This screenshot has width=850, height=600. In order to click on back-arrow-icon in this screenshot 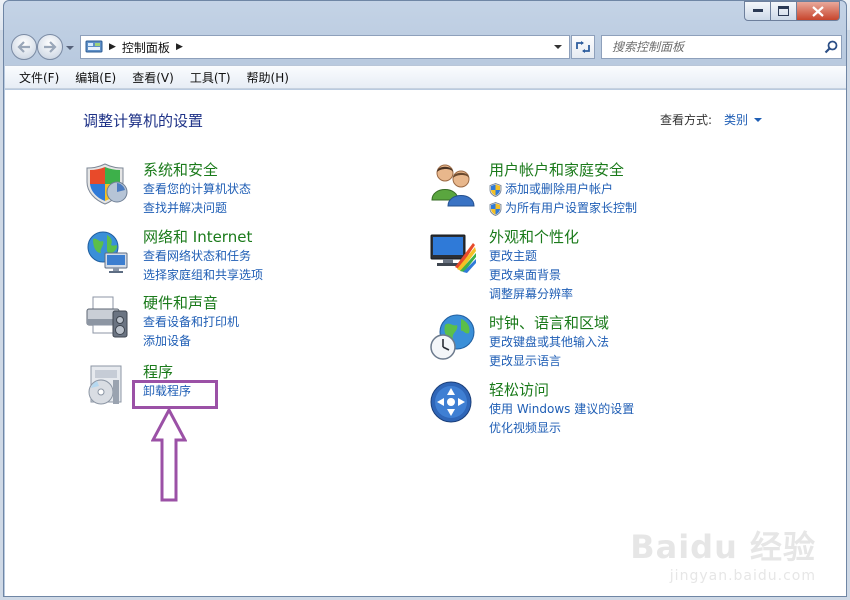, I will do `click(23, 47)`.